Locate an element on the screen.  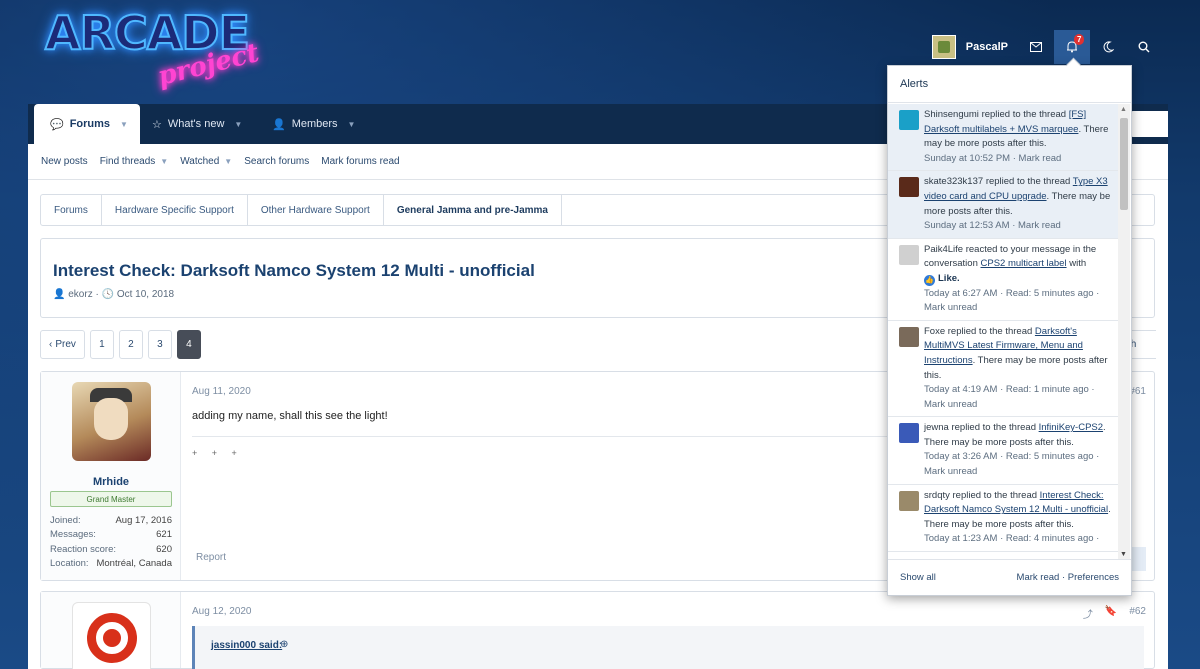
post-username: Mrhide is located at coordinates (111, 482).